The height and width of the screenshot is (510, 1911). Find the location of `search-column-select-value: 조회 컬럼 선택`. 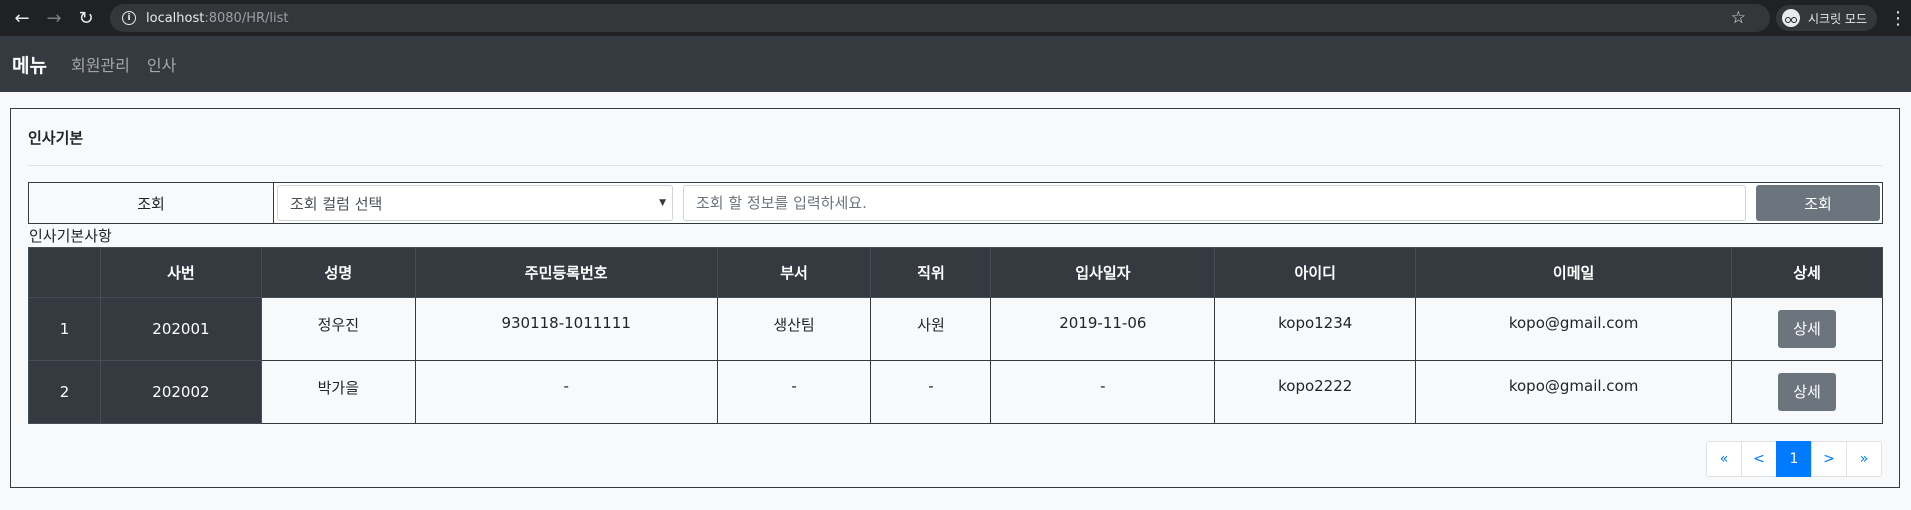

search-column-select-value: 조회 컬럼 선택 is located at coordinates (336, 203).